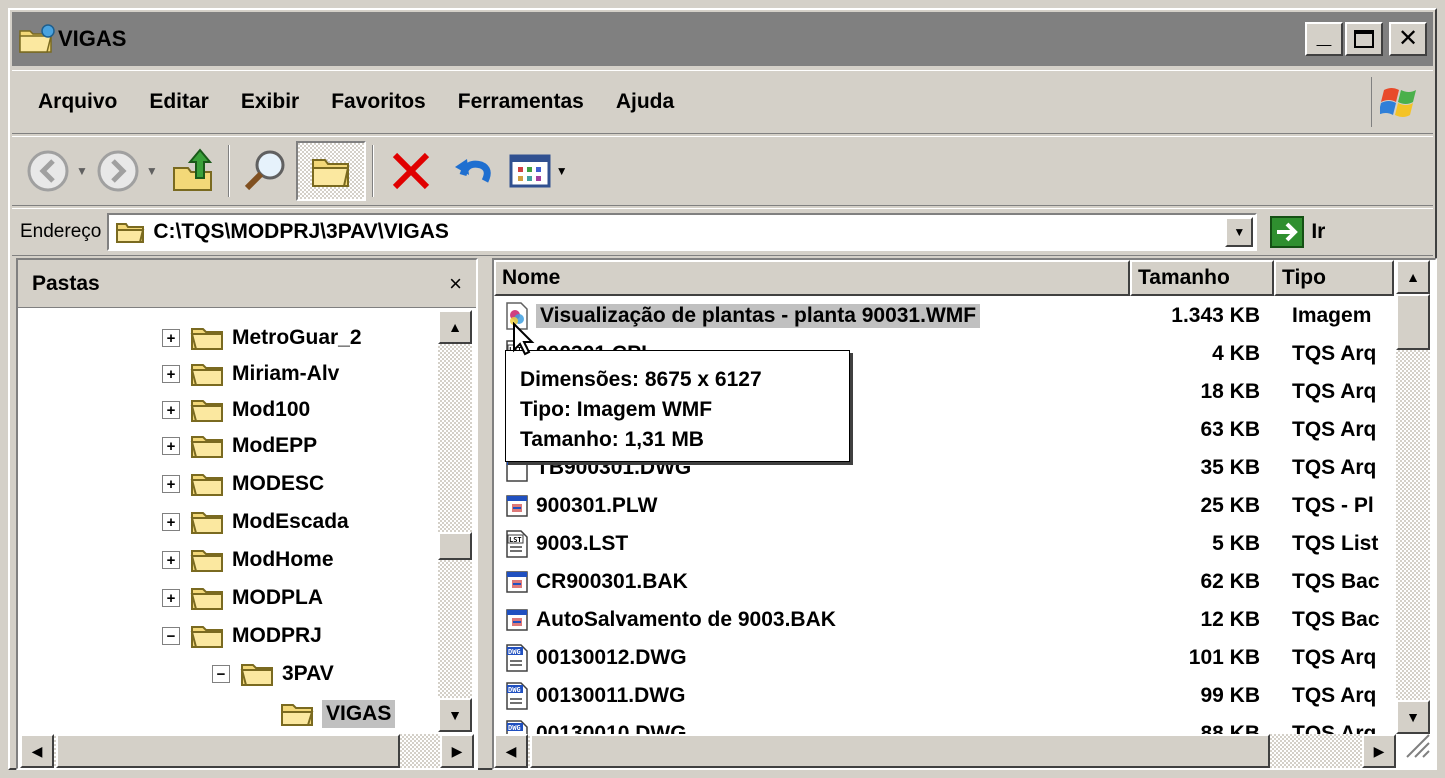 Image resolution: width=1445 pixels, height=778 pixels. I want to click on file-type: TQS List, so click(1335, 543).